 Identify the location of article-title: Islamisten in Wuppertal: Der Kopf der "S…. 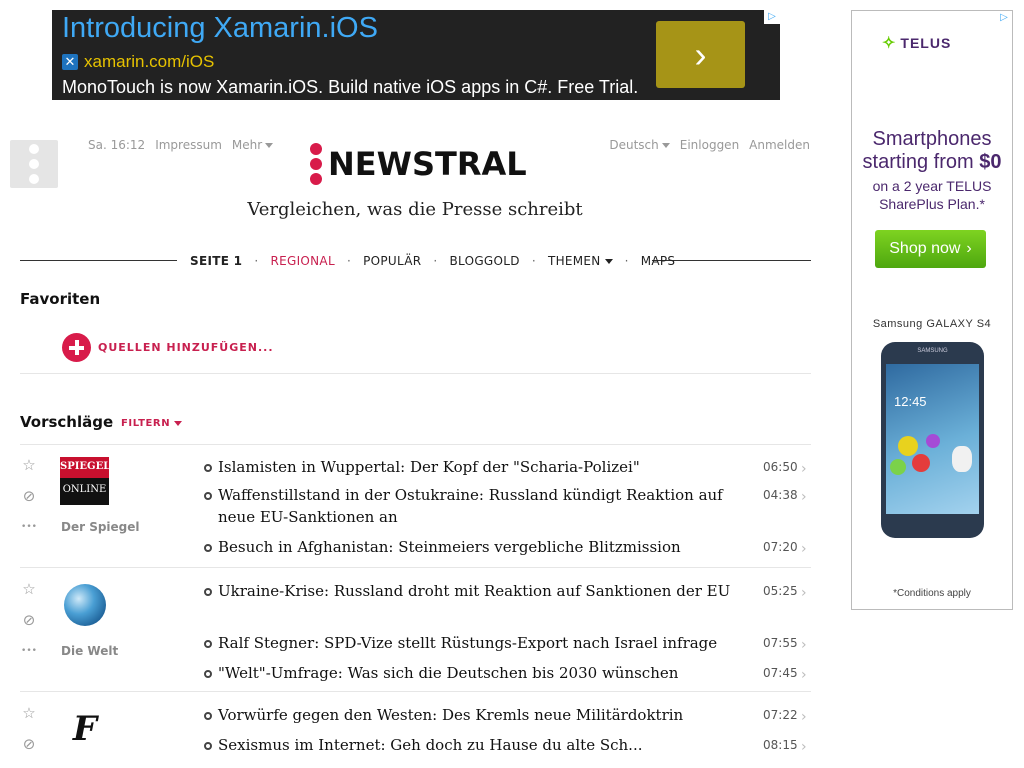
(478, 467).